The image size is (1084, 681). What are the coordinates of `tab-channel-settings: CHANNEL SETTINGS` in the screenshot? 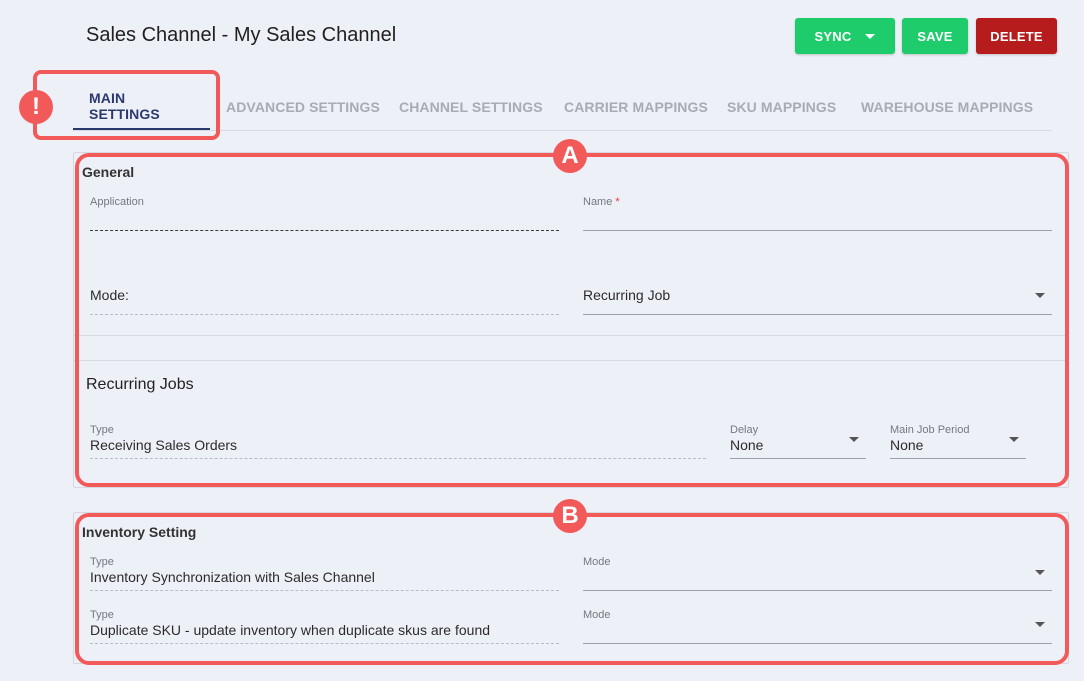 It's located at (471, 106).